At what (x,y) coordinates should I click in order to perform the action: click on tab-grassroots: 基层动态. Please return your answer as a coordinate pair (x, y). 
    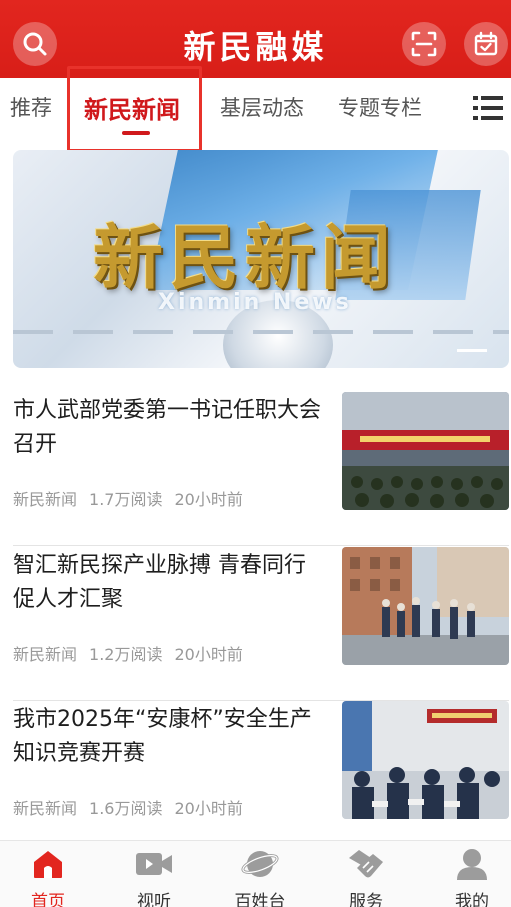
    Looking at the image, I should click on (262, 107).